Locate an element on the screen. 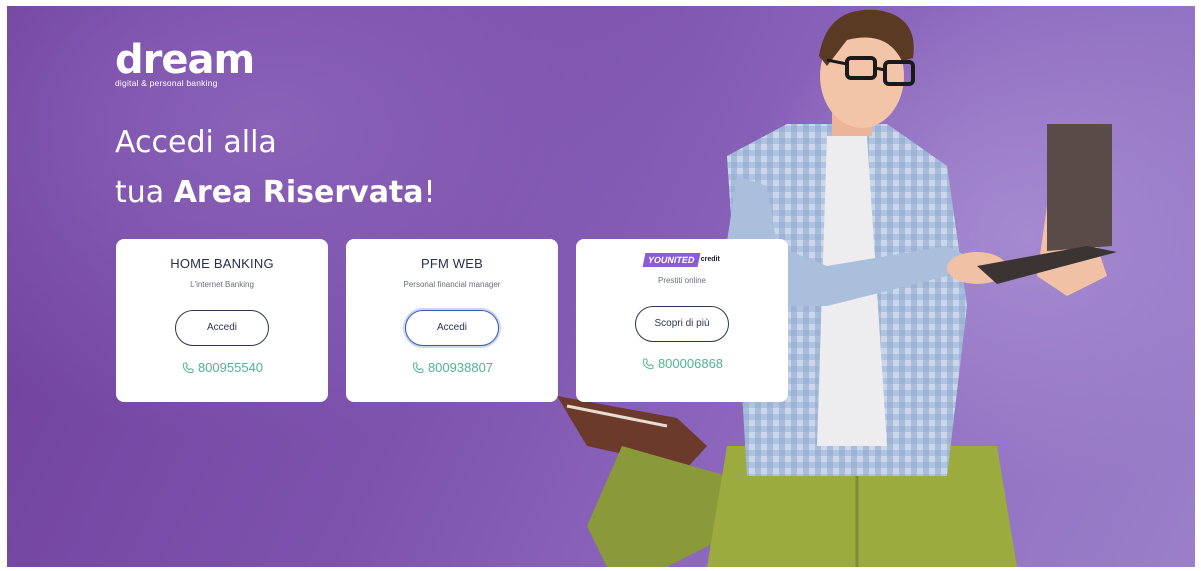 Image resolution: width=1201 pixels, height=571 pixels. card-subtitle: L'internet Banking is located at coordinates (222, 284).